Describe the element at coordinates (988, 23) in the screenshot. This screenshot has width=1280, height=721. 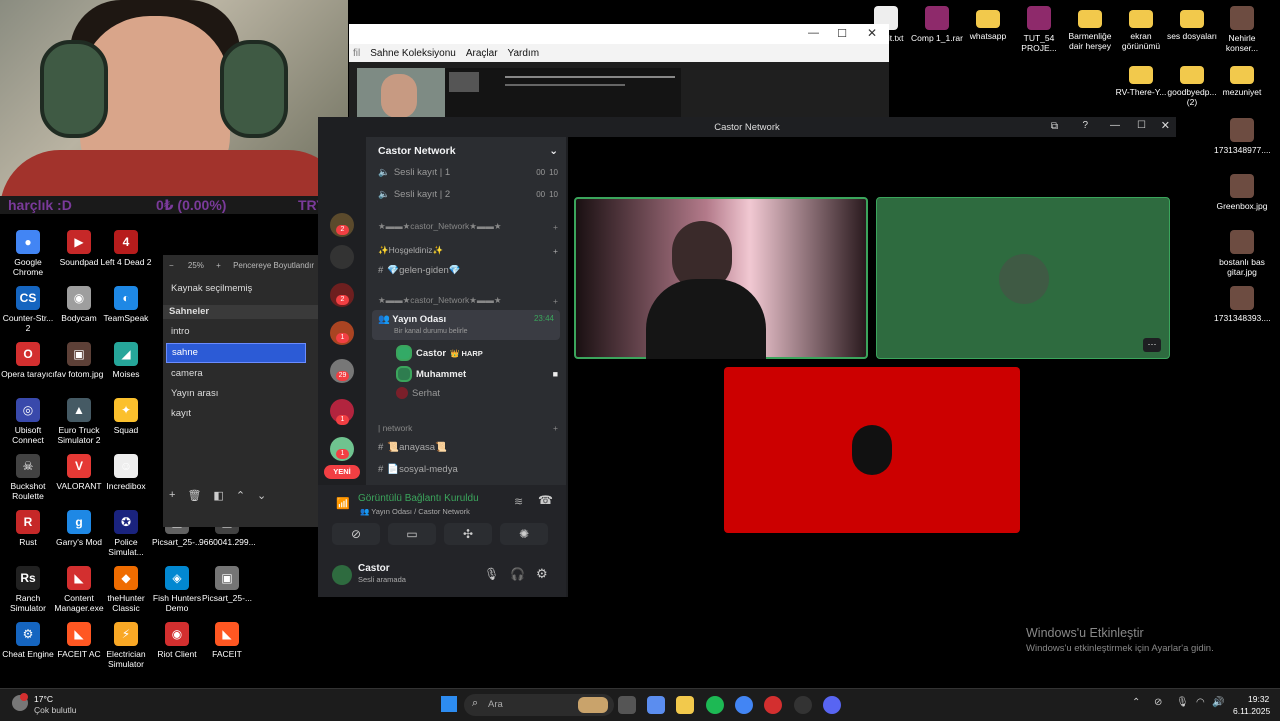
I see `folder-item: whatsapp` at that location.